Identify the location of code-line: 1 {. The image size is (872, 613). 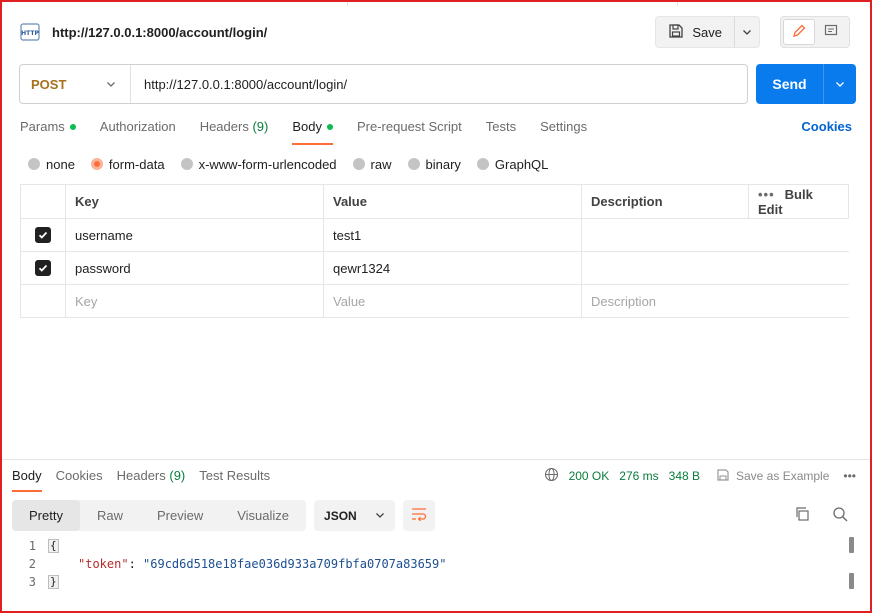
(434, 546).